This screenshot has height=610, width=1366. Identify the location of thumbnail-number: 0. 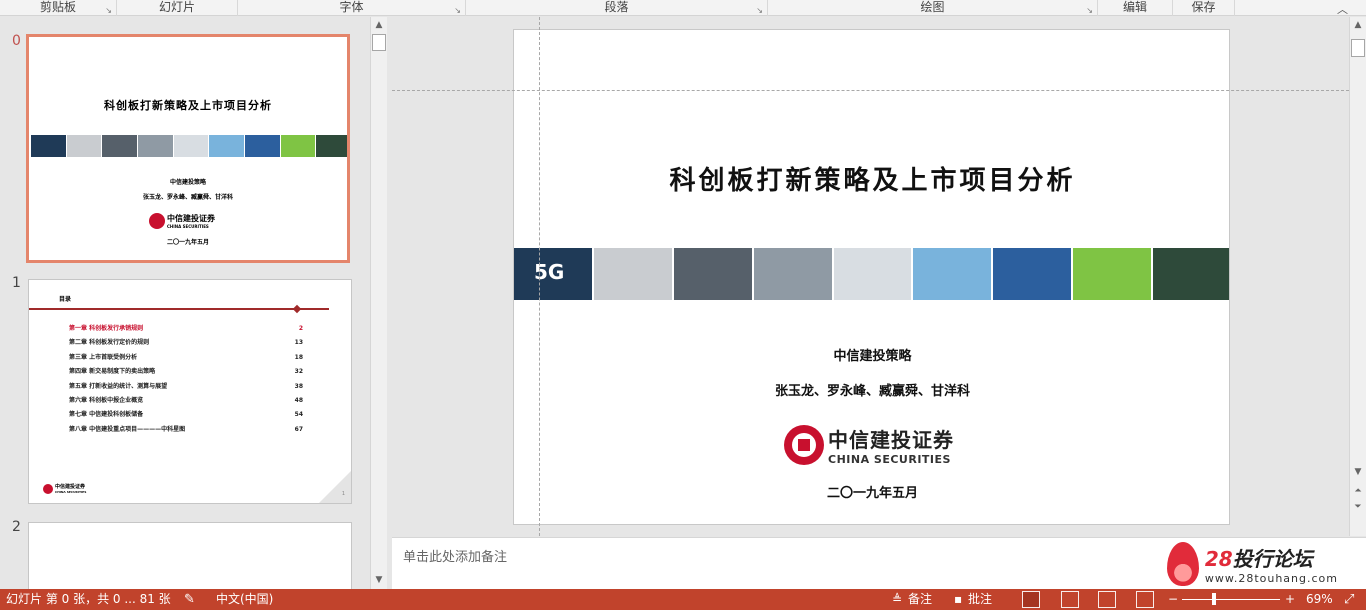
(16, 41).